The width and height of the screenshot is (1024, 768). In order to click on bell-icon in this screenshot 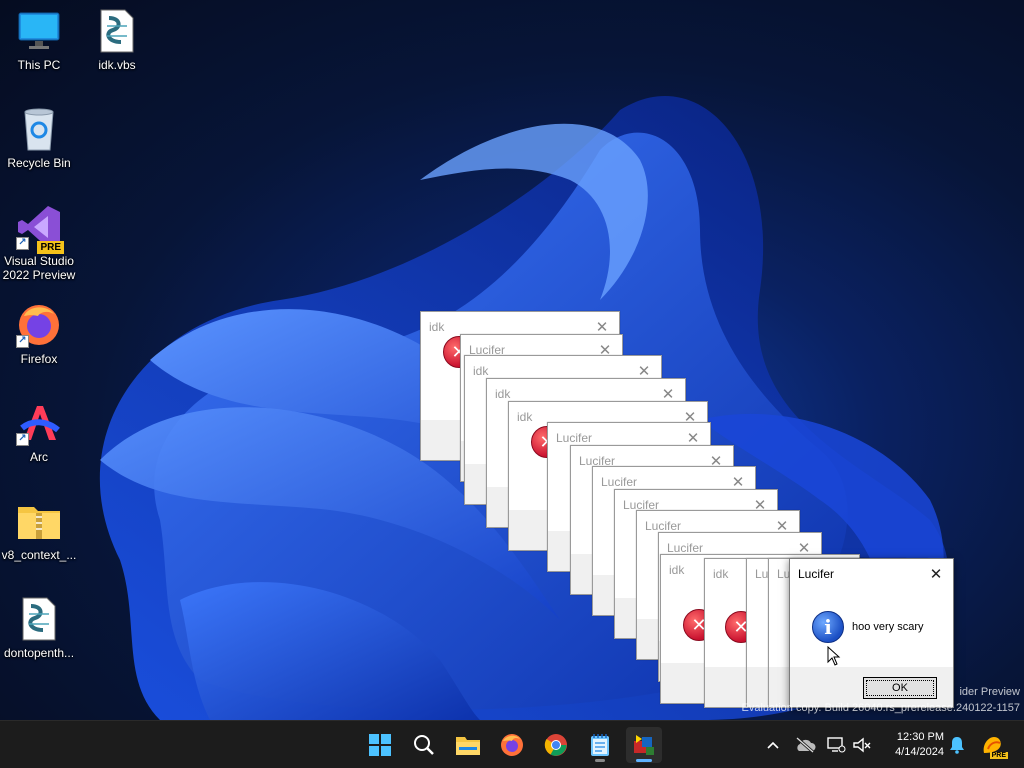, I will do `click(957, 745)`.